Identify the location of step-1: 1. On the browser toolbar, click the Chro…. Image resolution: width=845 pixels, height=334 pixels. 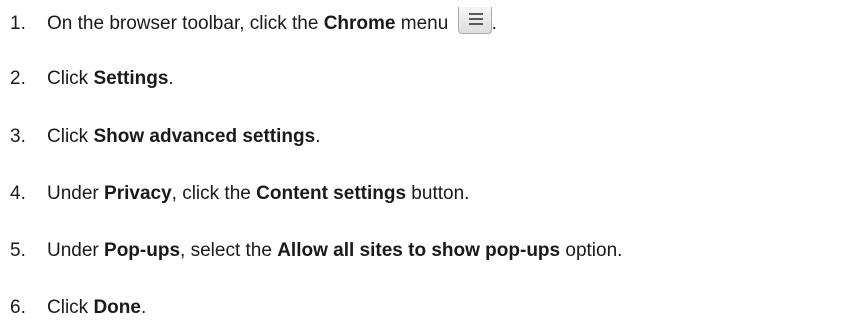
(253, 21).